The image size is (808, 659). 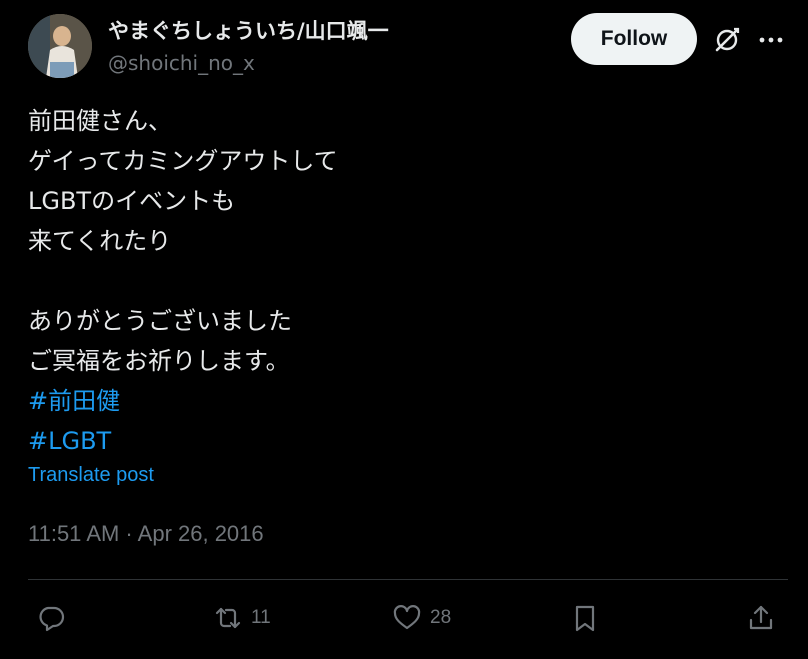 I want to click on divider, so click(x=408, y=579).